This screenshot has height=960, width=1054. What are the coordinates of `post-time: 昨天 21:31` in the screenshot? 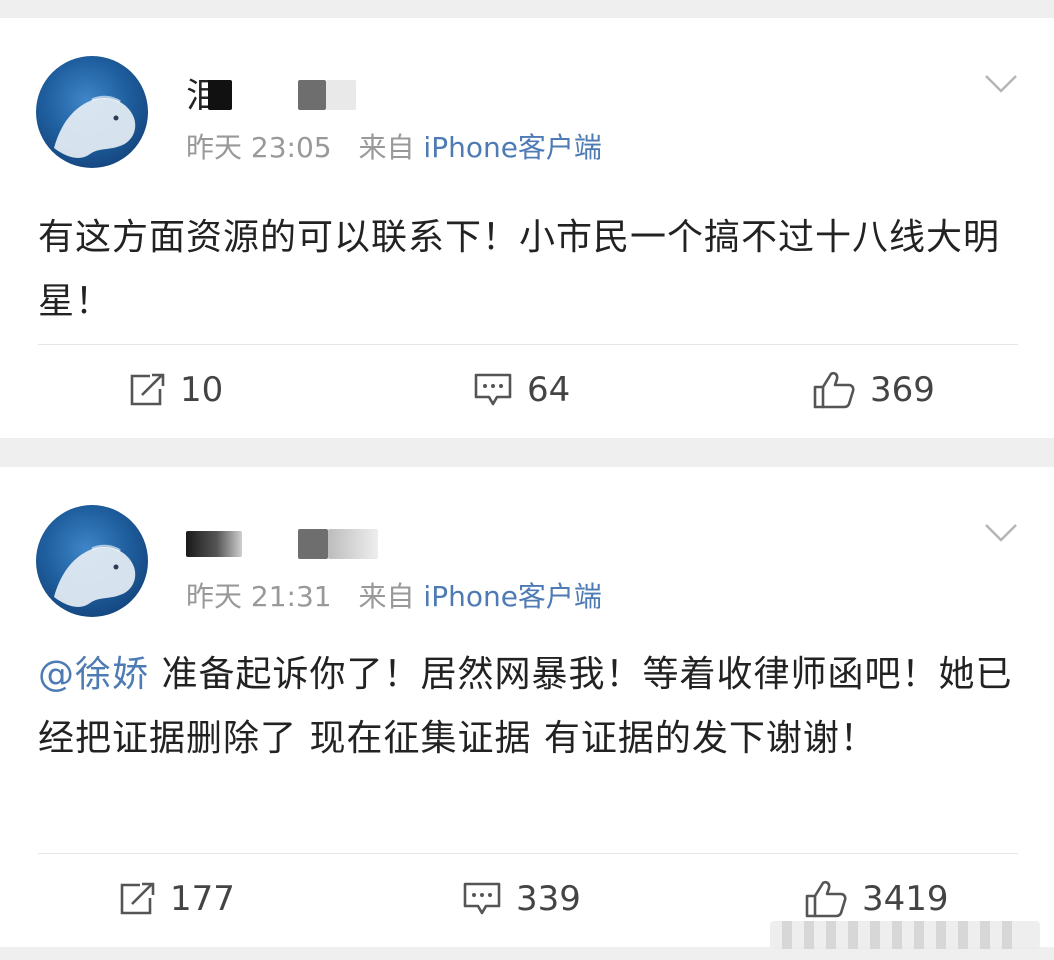 It's located at (259, 596).